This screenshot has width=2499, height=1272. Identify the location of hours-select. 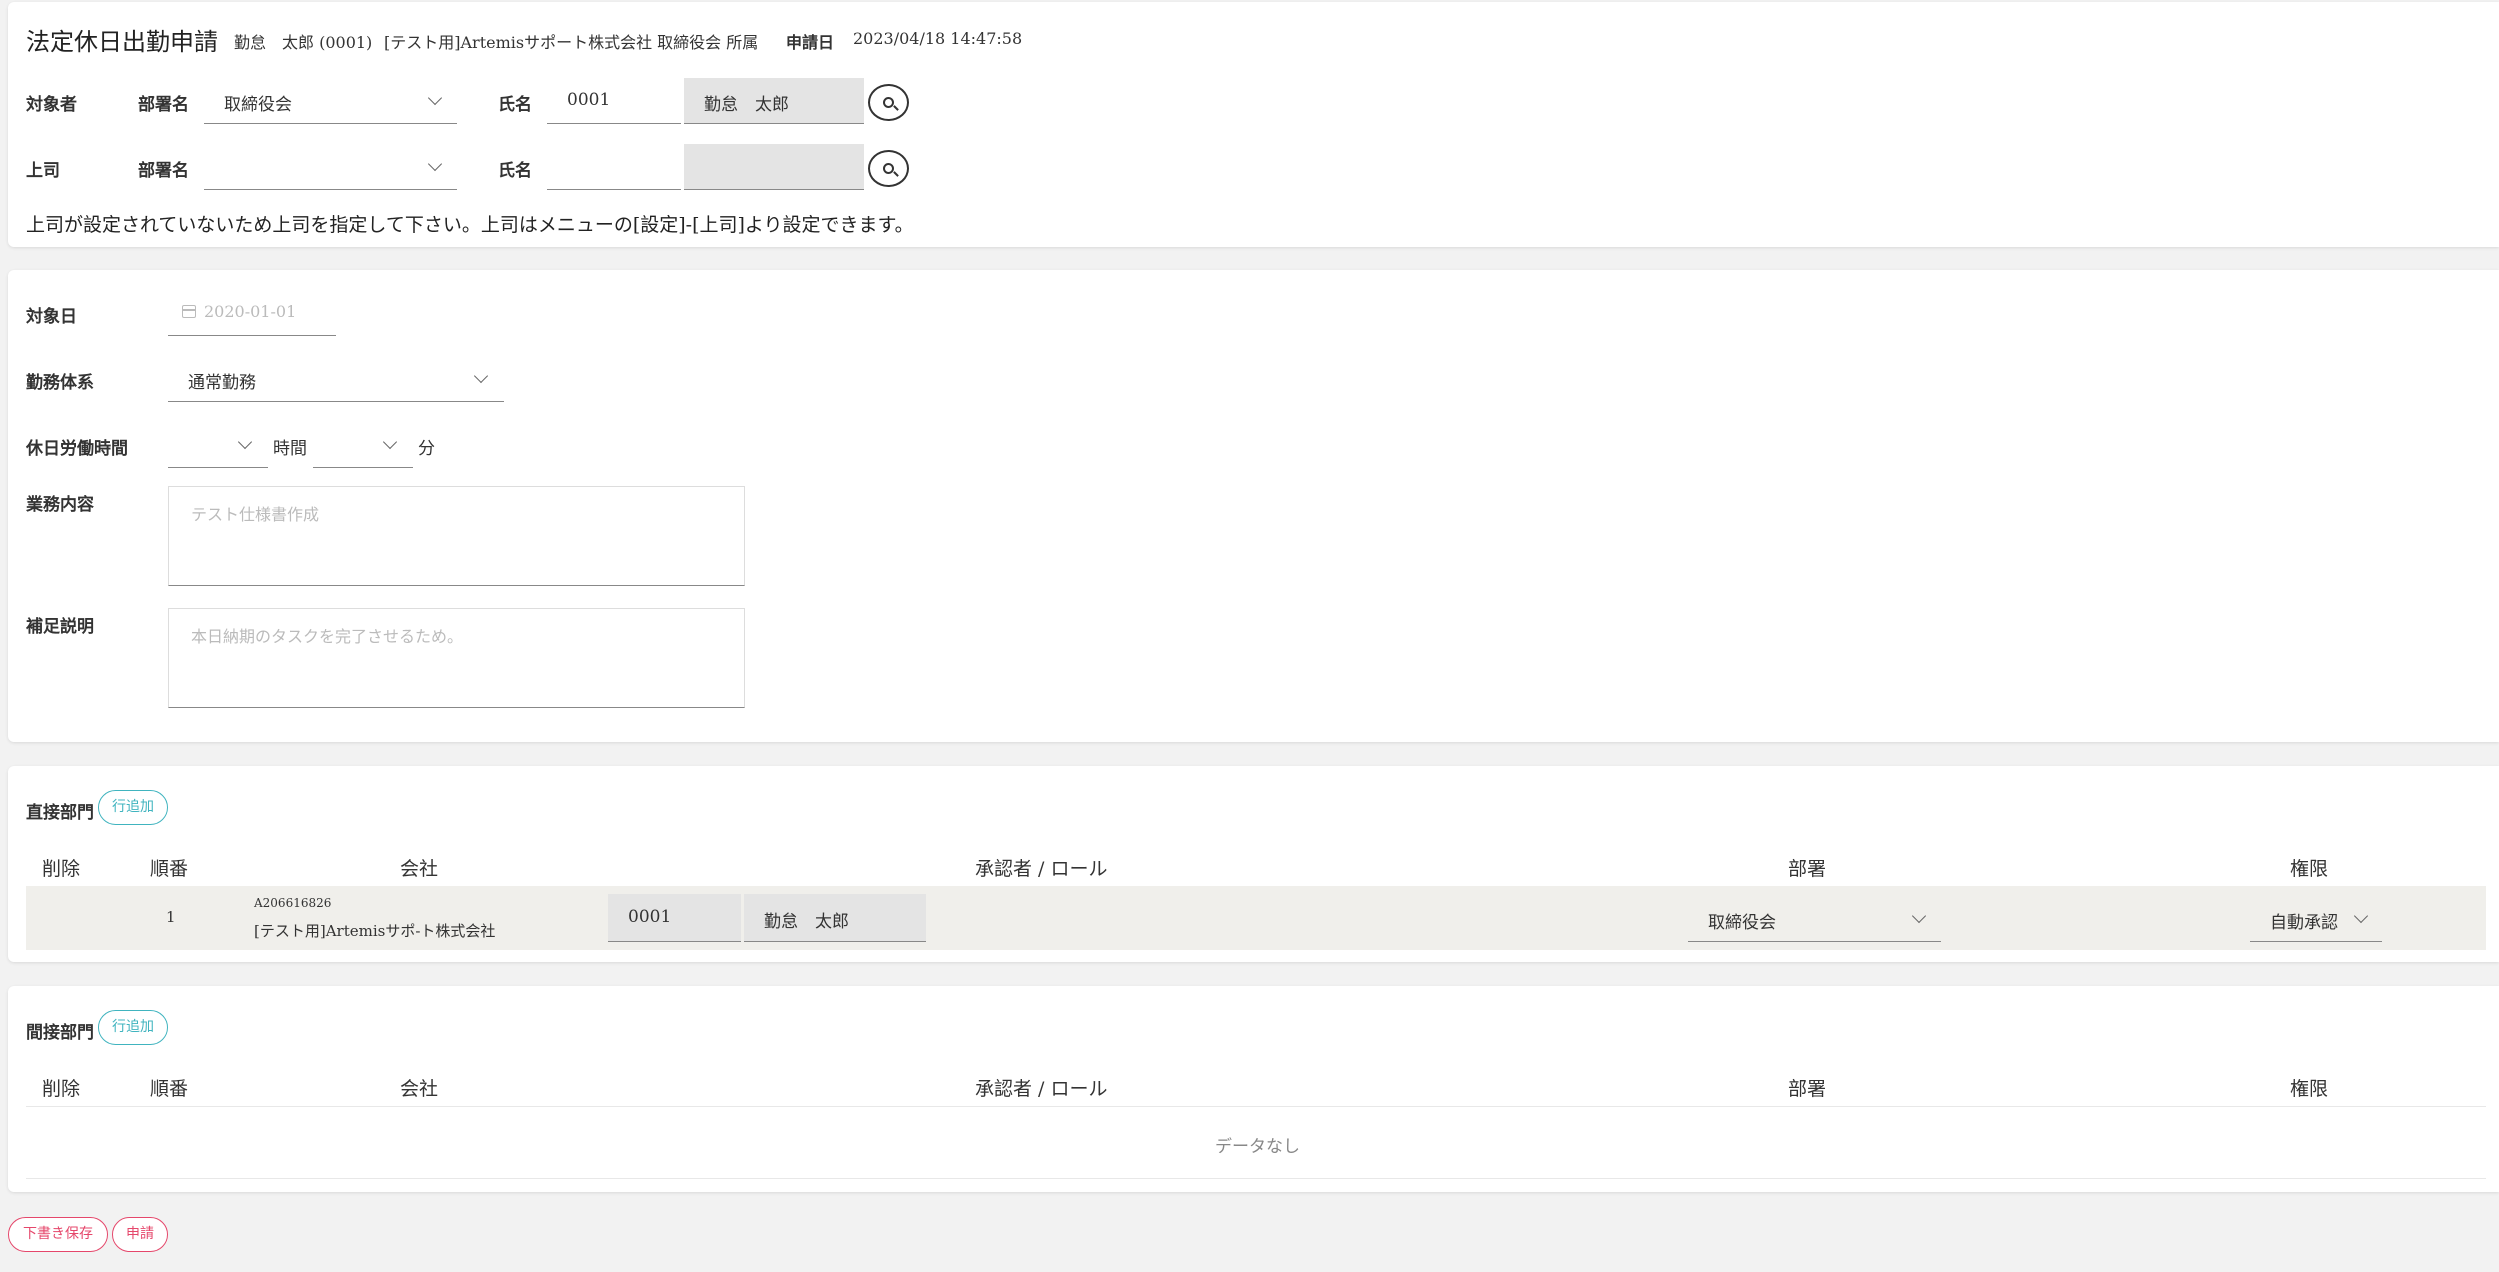
(218, 445).